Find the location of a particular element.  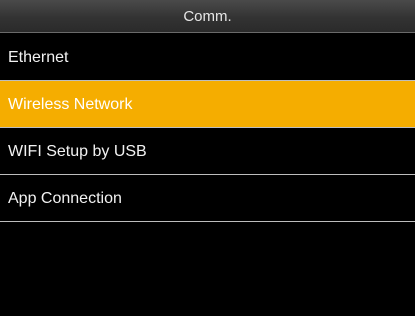

menu-item-label: Wireless Network is located at coordinates (70, 104).